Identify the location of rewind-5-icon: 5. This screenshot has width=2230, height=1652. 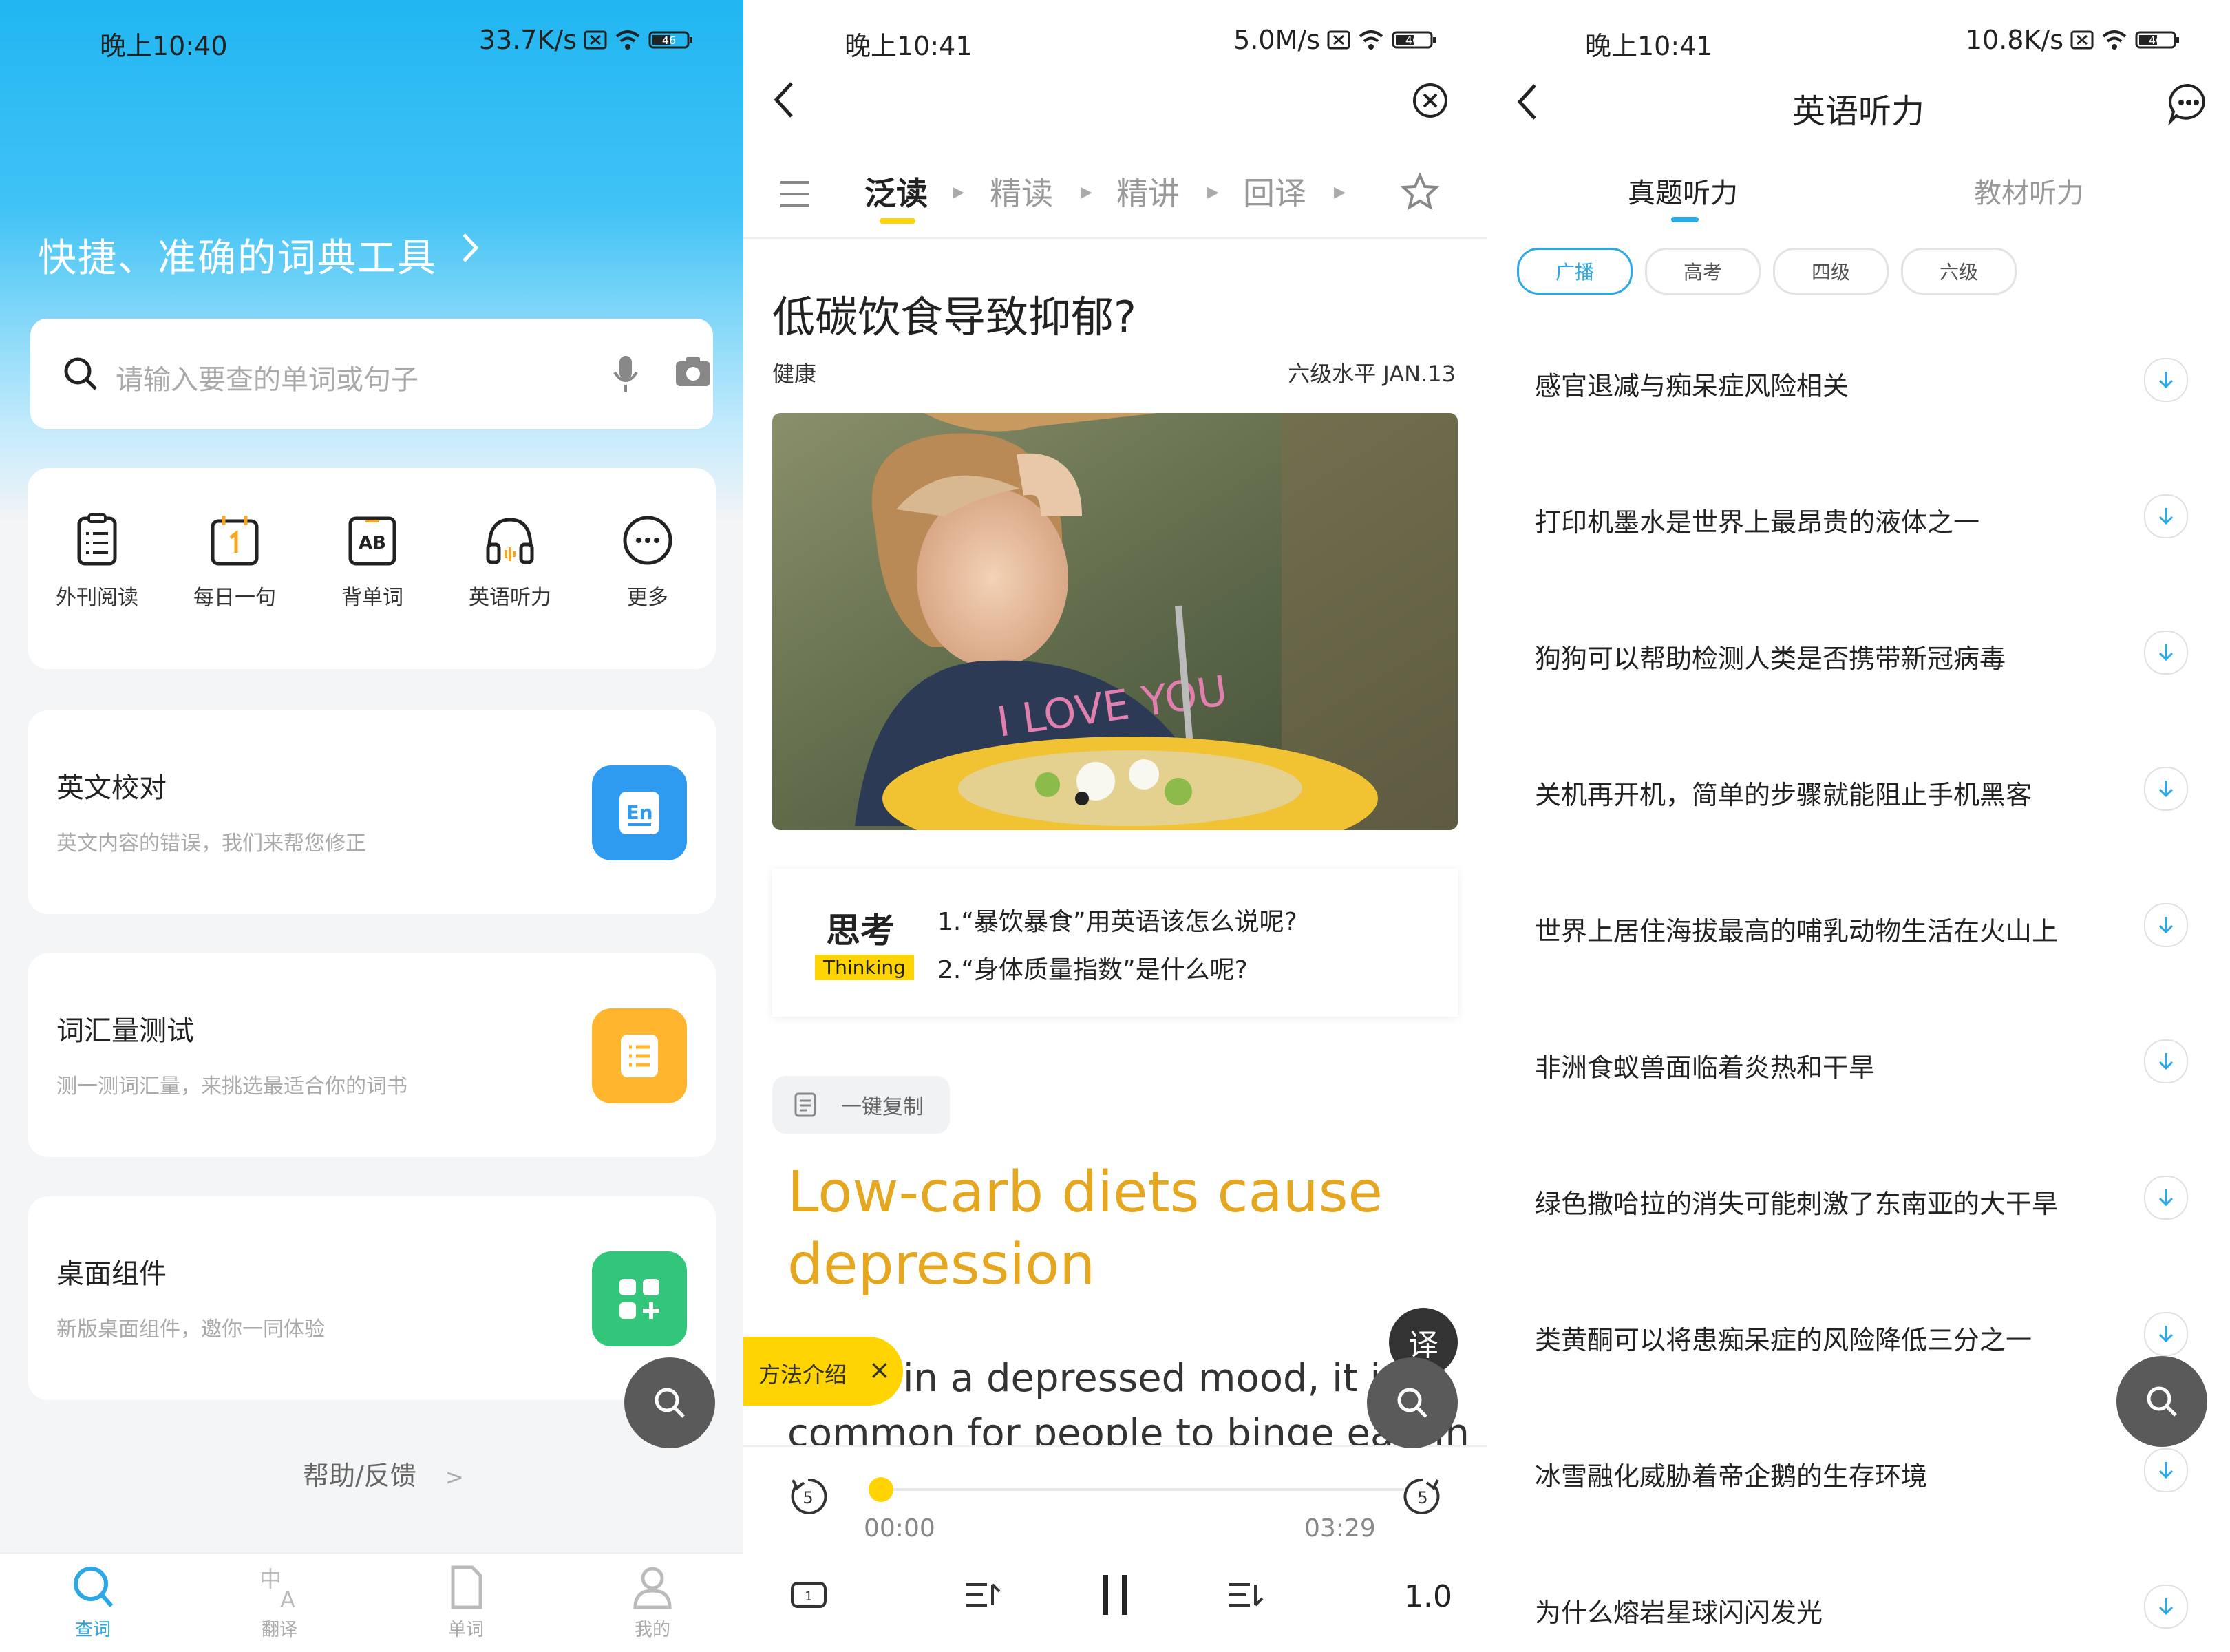
(808, 1496).